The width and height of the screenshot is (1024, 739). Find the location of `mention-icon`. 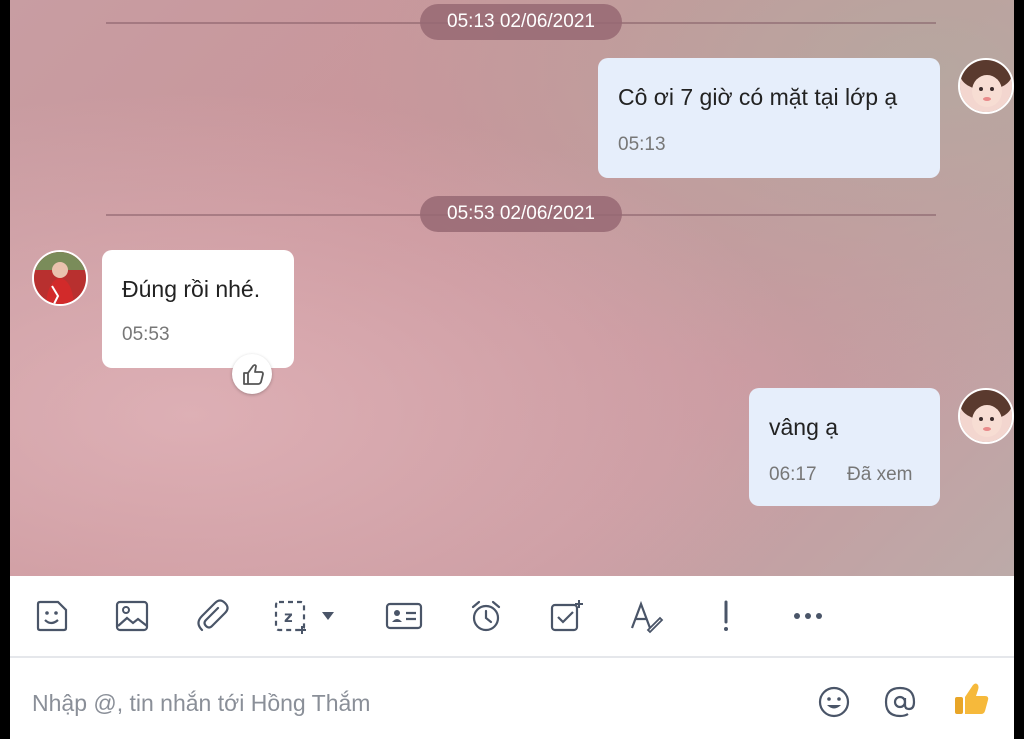

mention-icon is located at coordinates (900, 702).